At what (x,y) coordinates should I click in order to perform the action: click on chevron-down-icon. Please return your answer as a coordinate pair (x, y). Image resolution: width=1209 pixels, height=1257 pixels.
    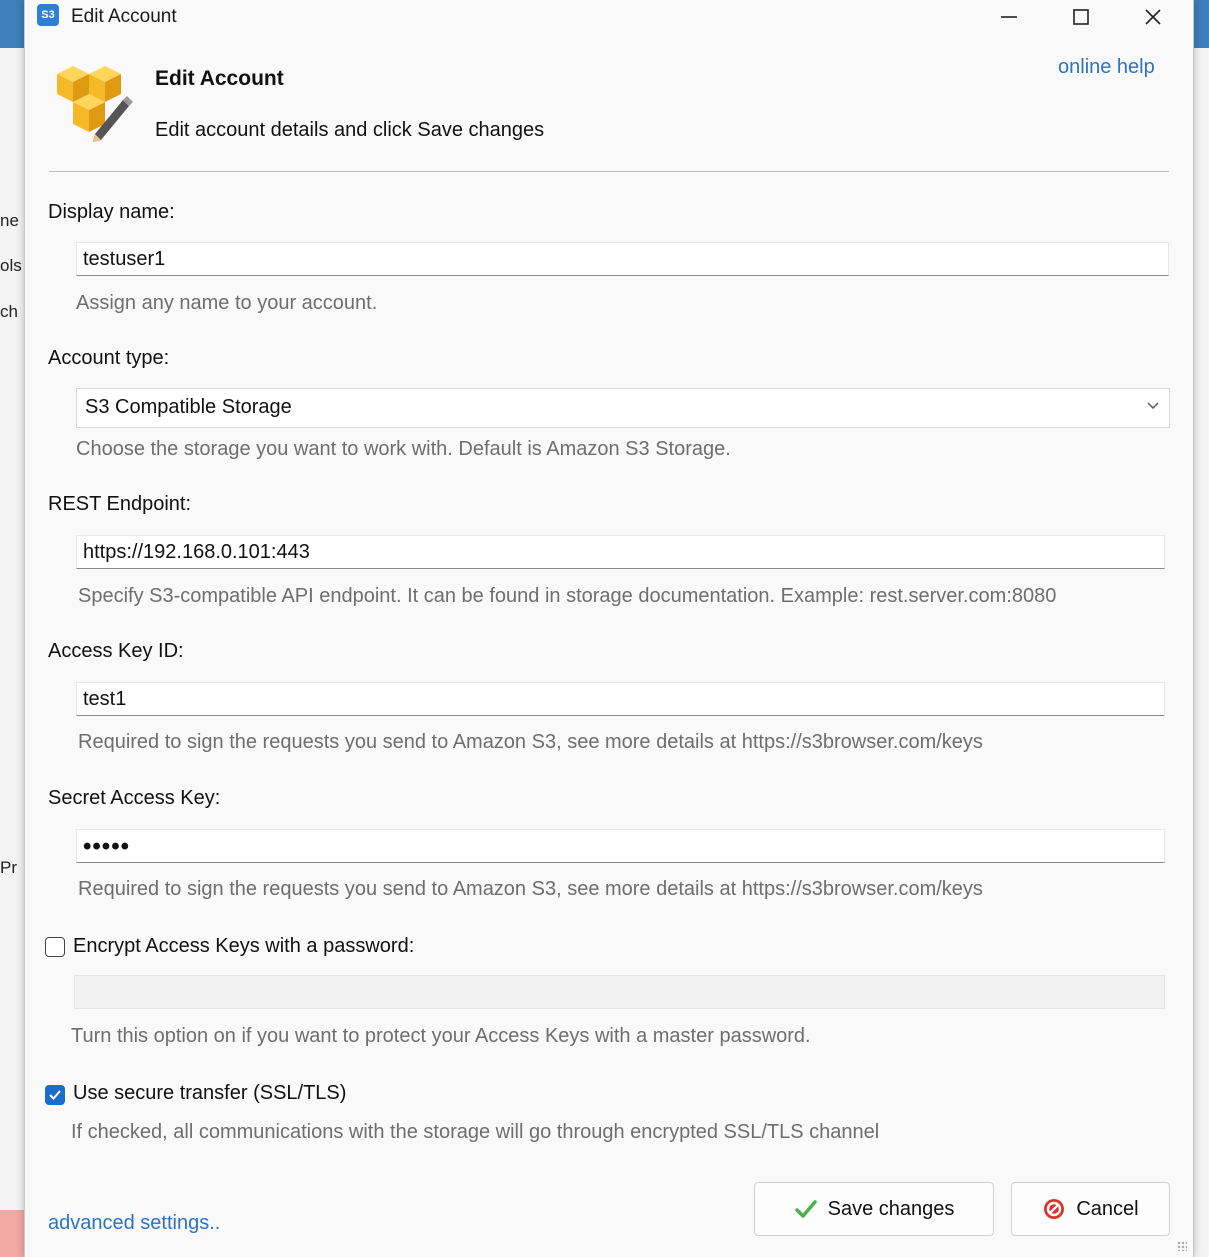
    Looking at the image, I should click on (1153, 406).